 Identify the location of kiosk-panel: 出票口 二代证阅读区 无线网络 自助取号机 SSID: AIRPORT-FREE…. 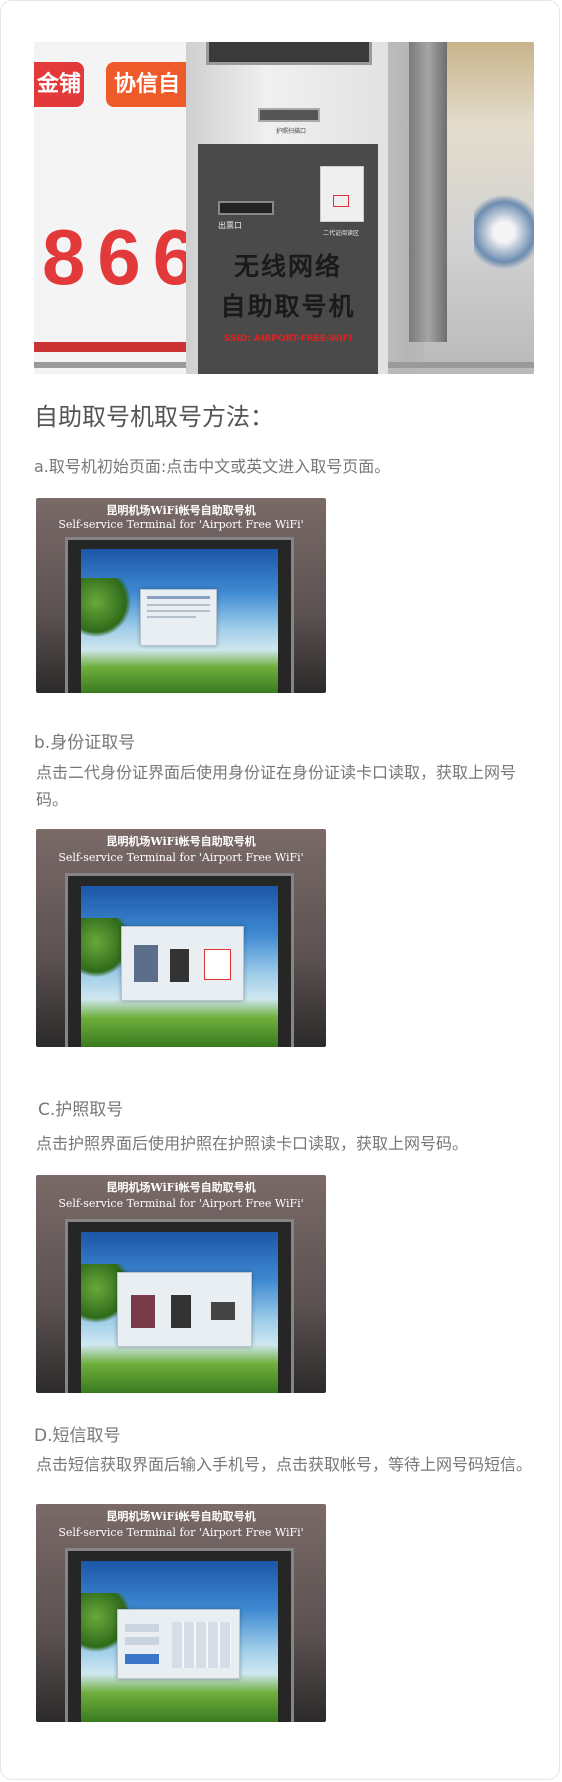
(288, 259).